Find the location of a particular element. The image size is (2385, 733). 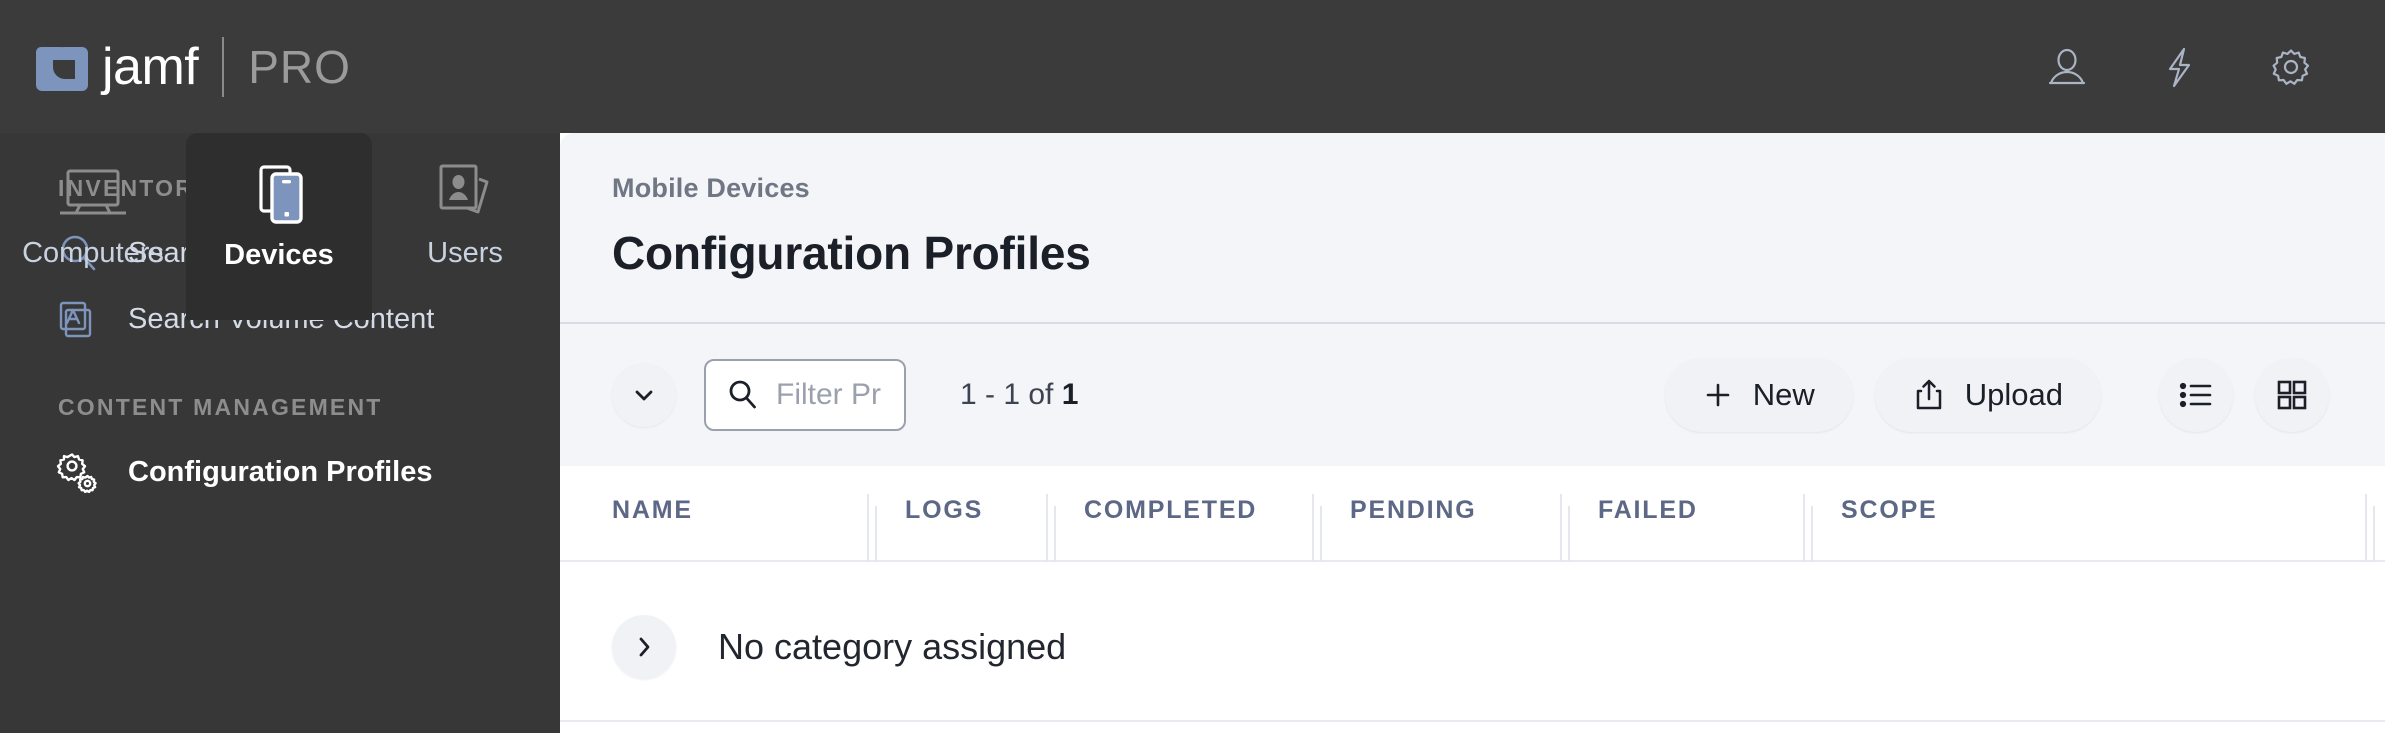

jamf-logo-mark is located at coordinates (62, 67).